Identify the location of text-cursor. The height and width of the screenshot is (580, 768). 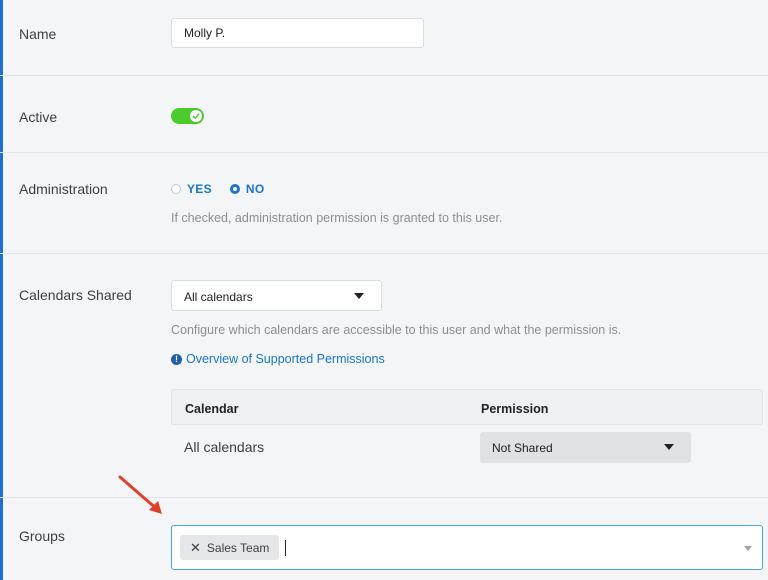
(285, 548).